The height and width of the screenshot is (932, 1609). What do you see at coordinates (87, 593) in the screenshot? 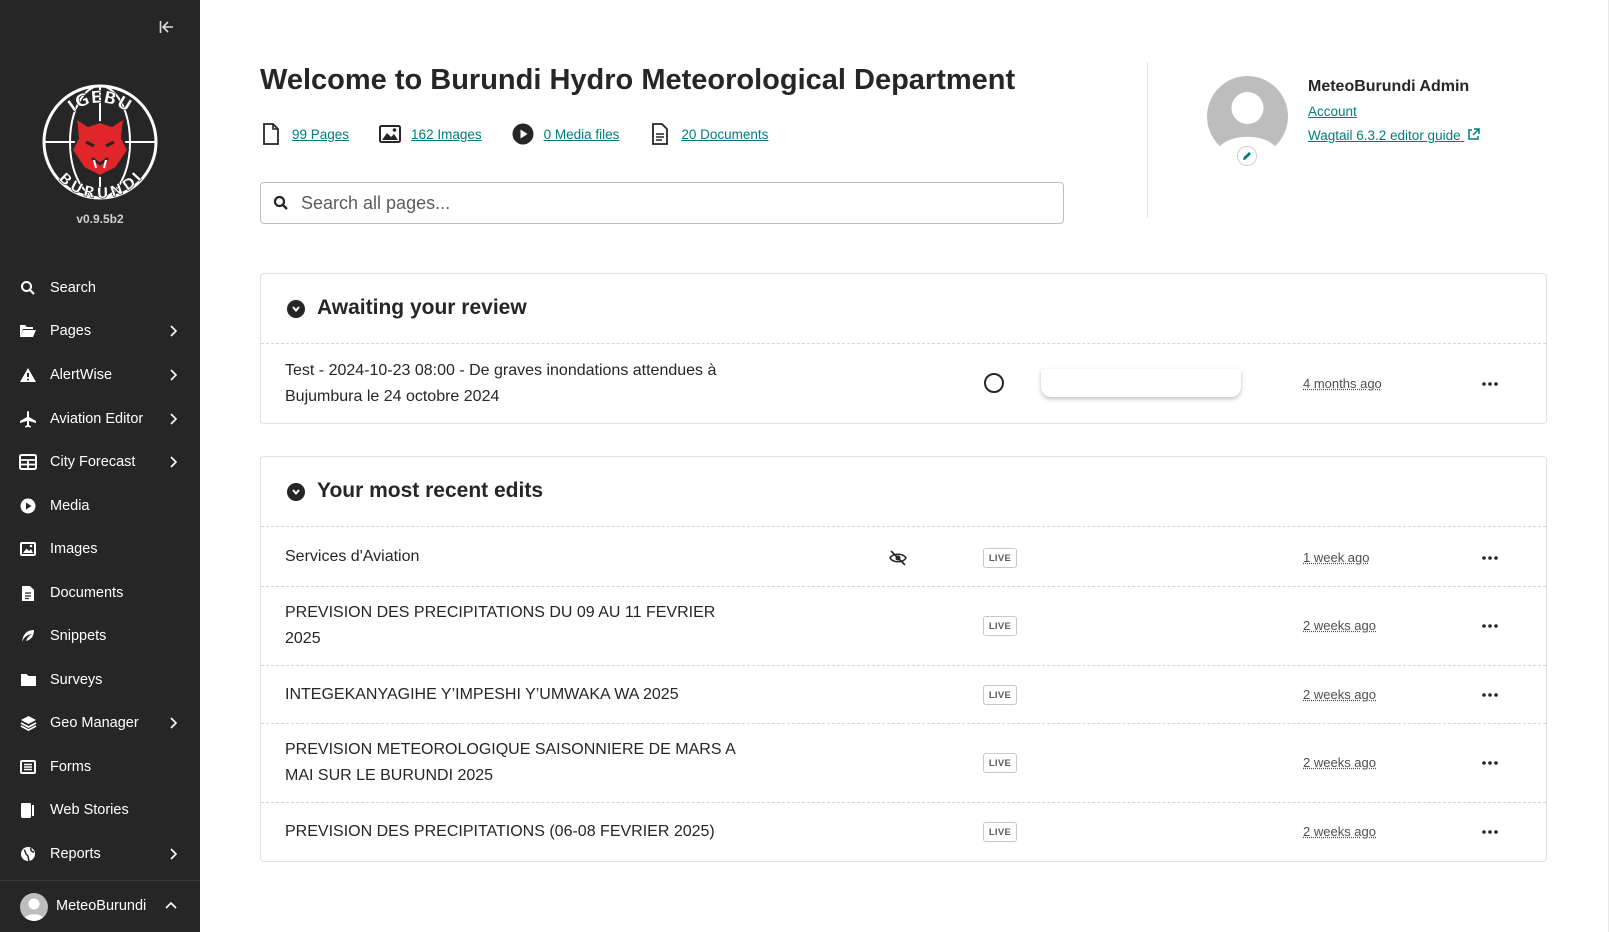
I see `sidebar-item-label: Documents` at bounding box center [87, 593].